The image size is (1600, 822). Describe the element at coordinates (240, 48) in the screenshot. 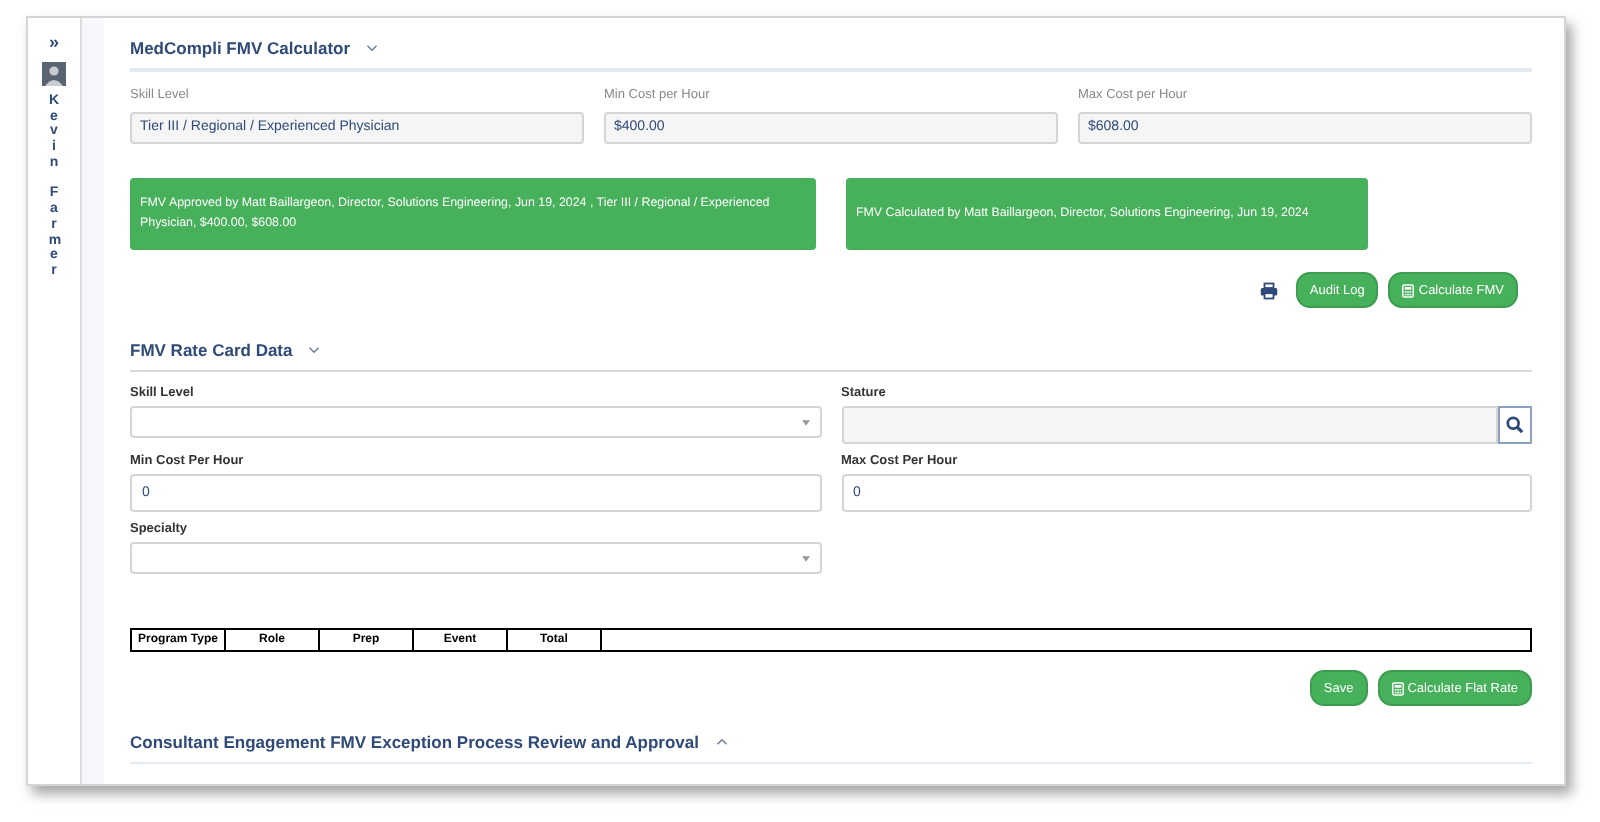

I see `section-title: MedCompli FMV Calculator` at that location.